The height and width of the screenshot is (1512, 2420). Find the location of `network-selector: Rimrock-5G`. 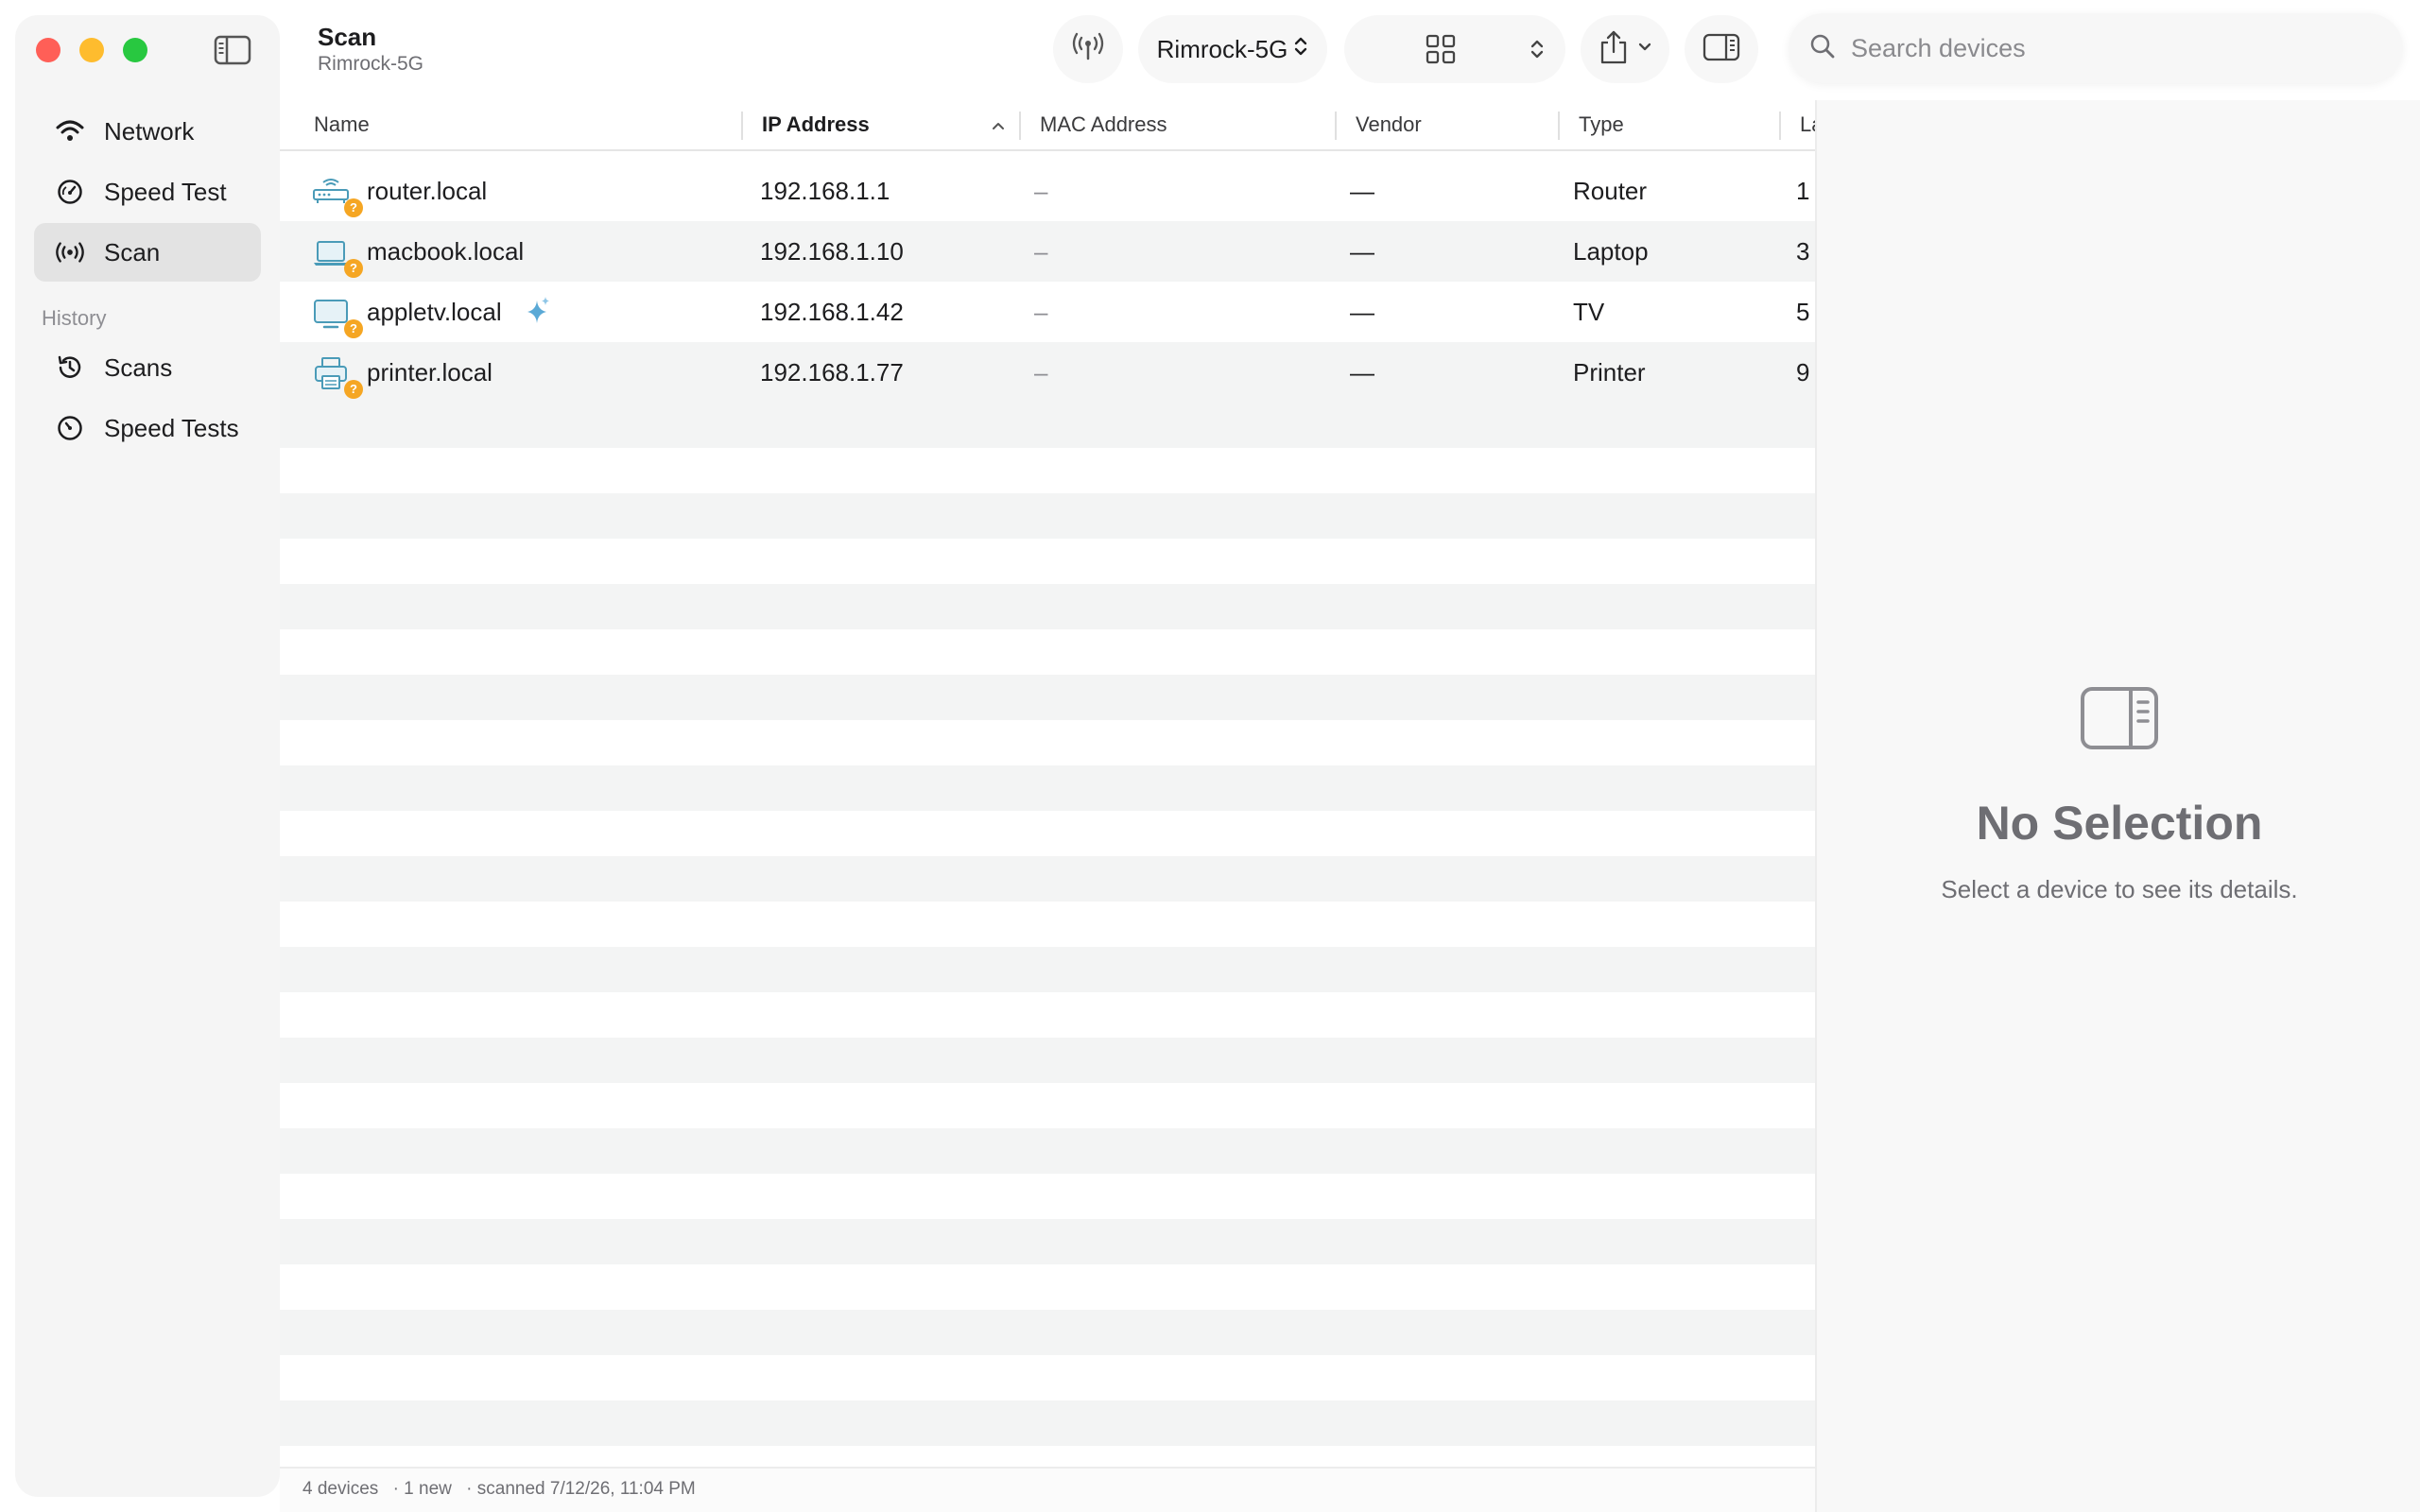

network-selector: Rimrock-5G is located at coordinates (1232, 49).